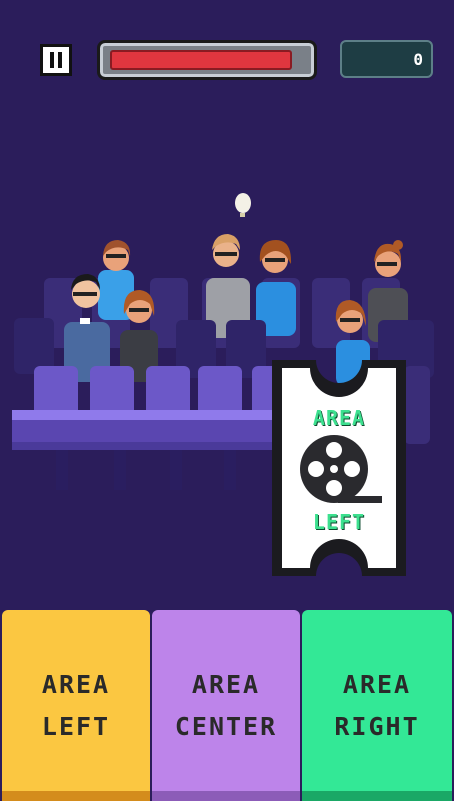  I want to click on area-center-line1: AREA, so click(226, 684).